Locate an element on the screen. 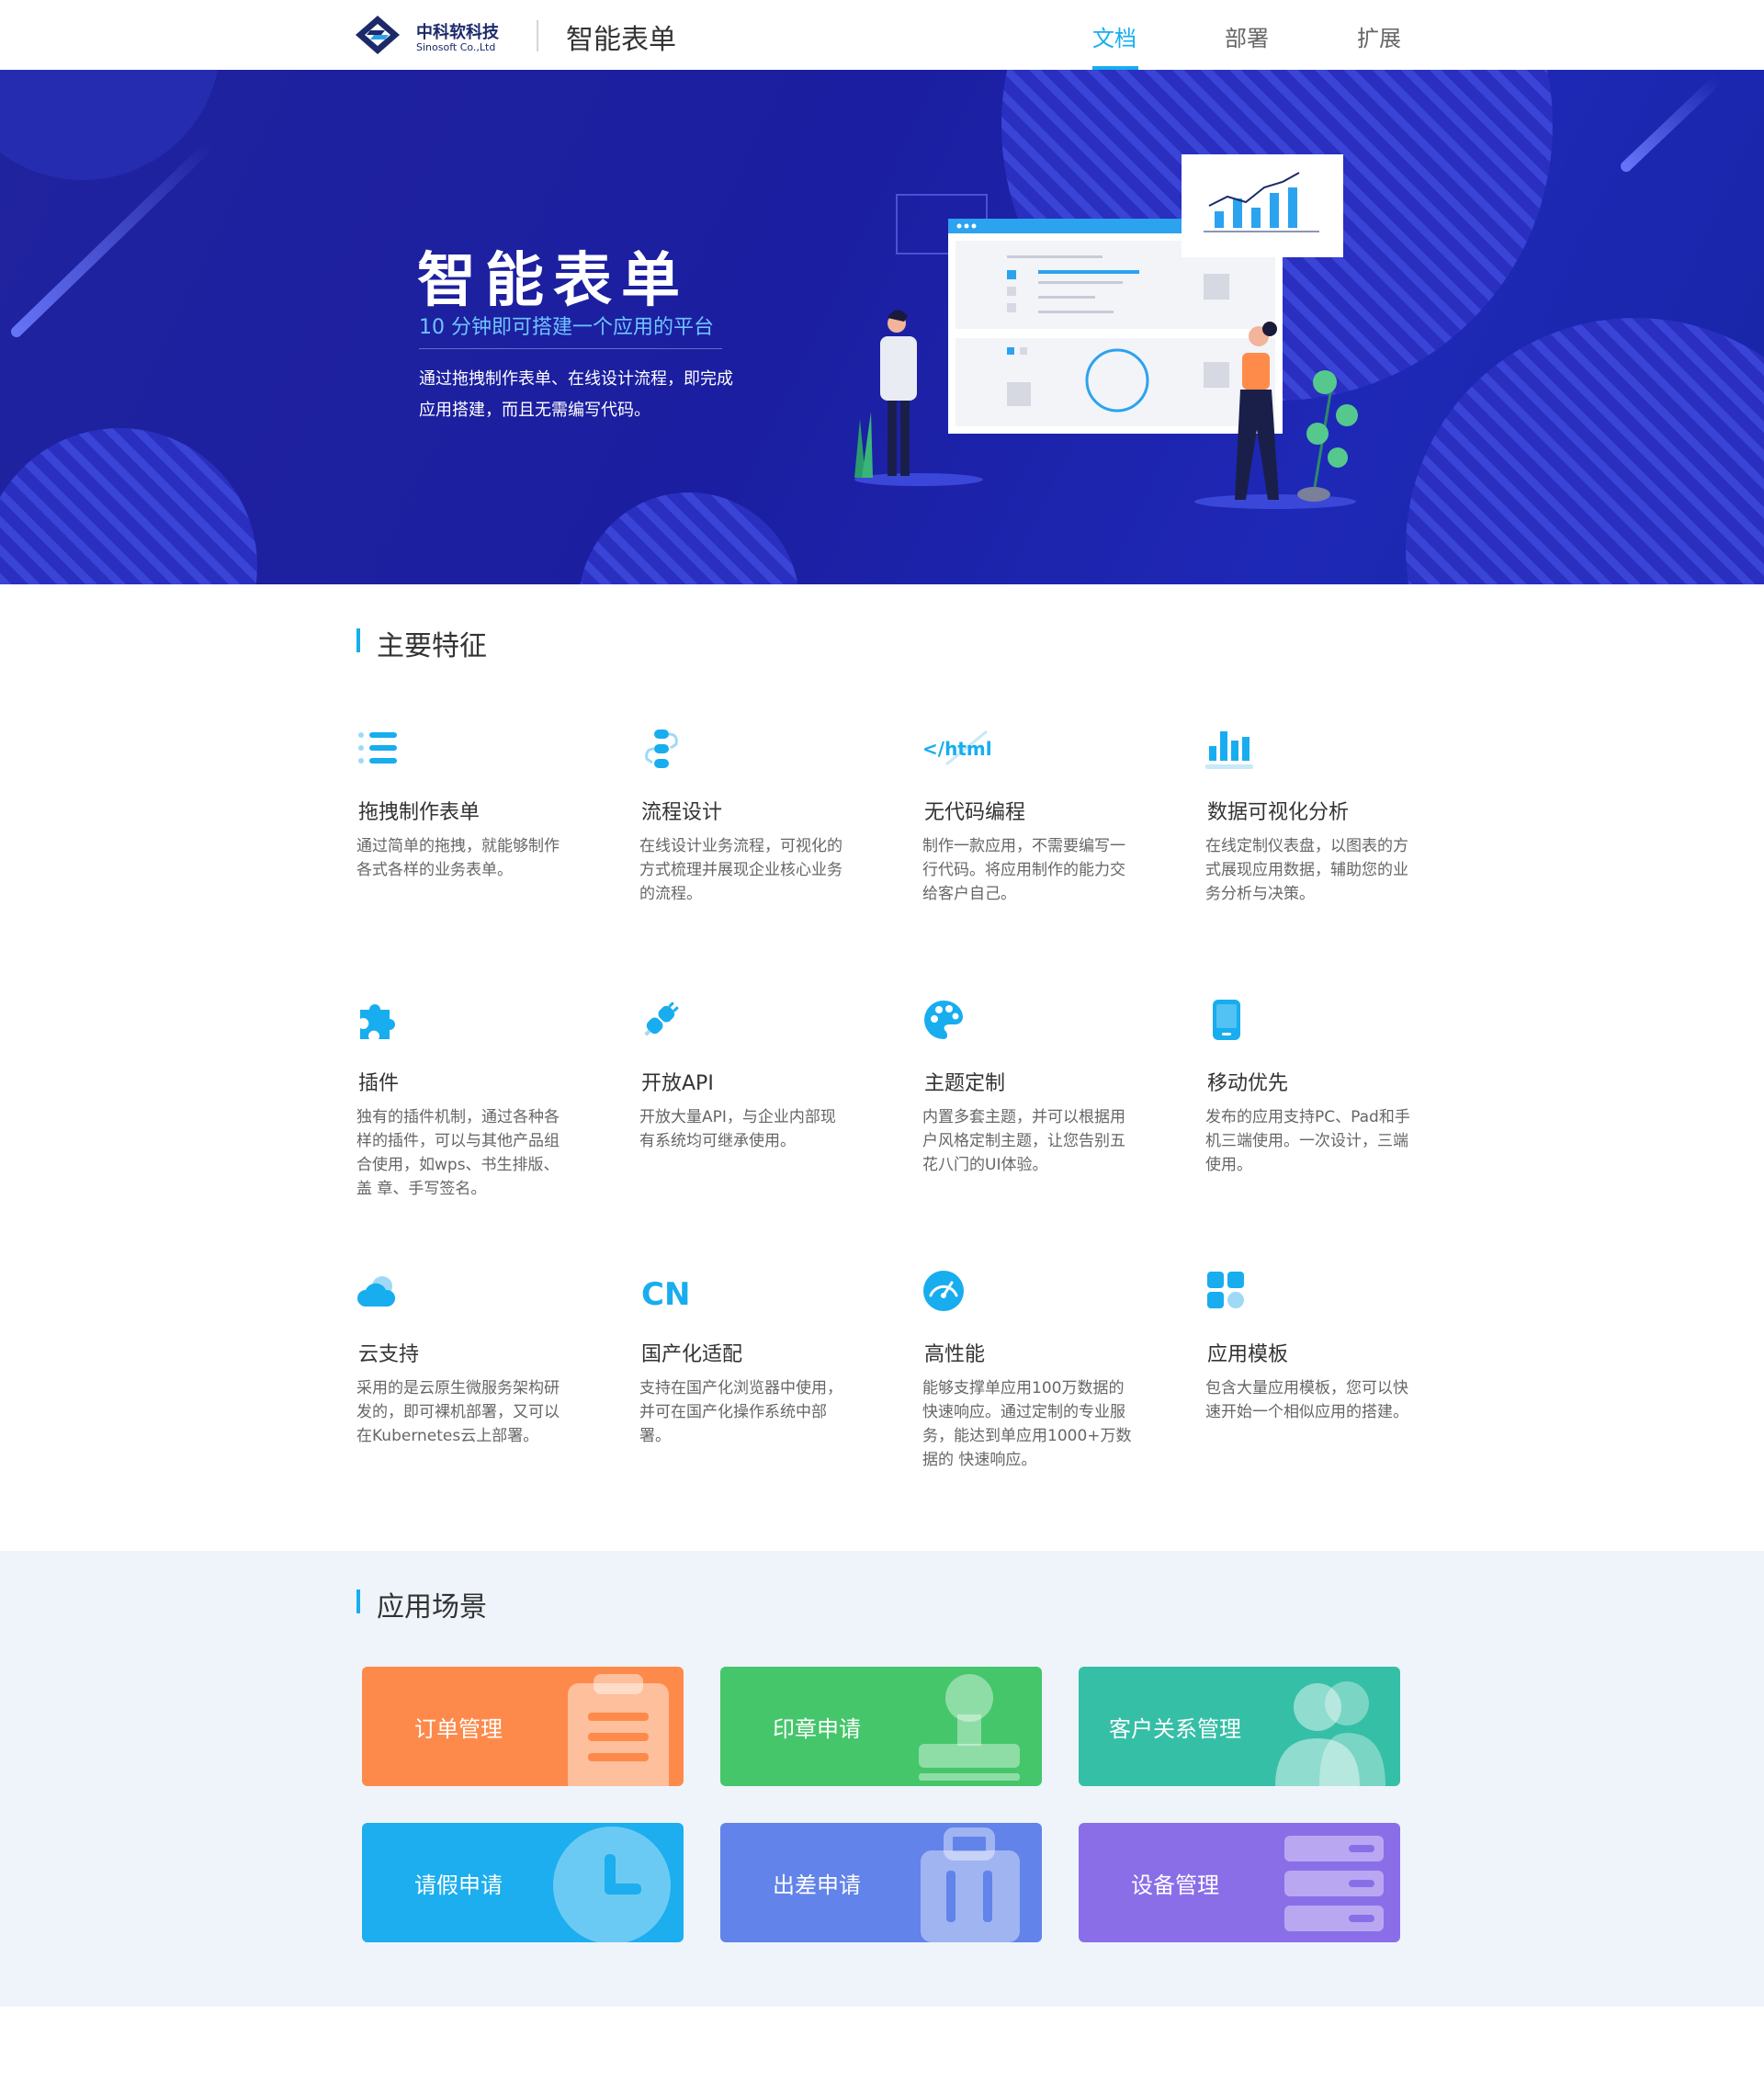  users-icon is located at coordinates (1330, 1733).